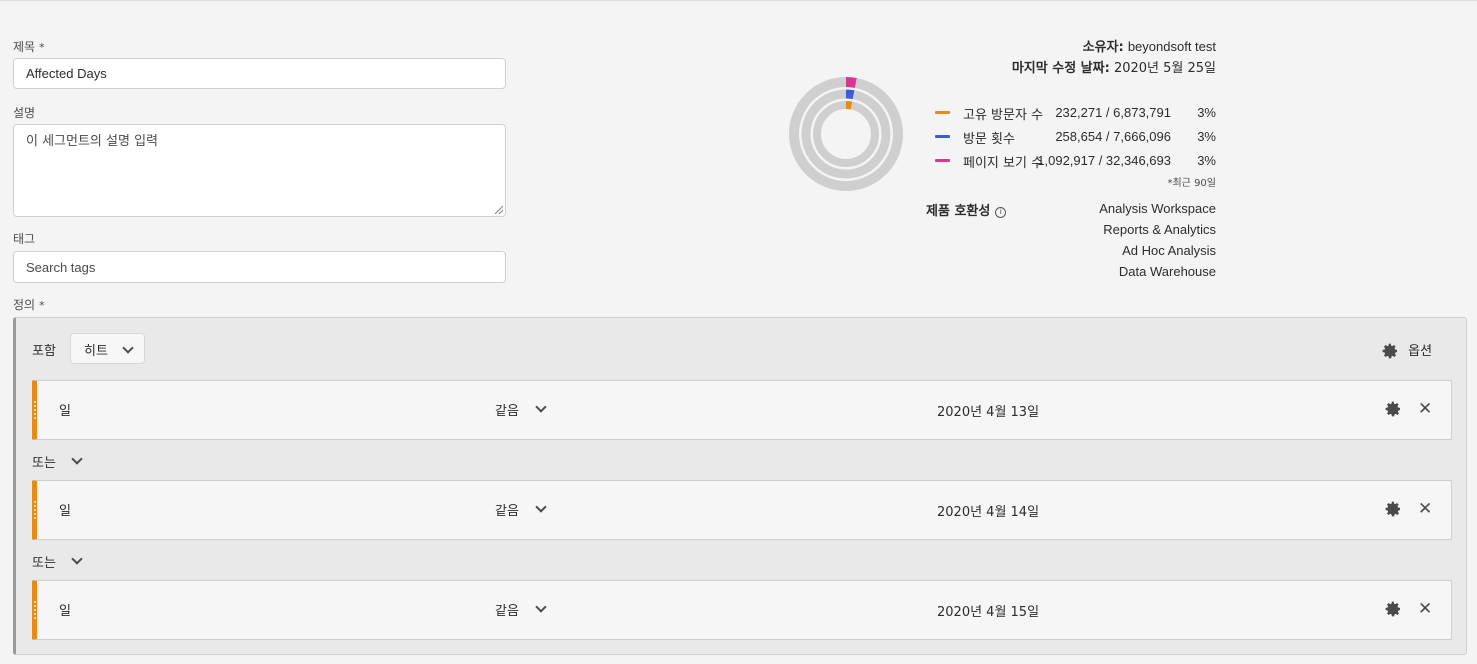 The height and width of the screenshot is (664, 1477). I want to click on tags-search-input: Search tags, so click(259, 267).